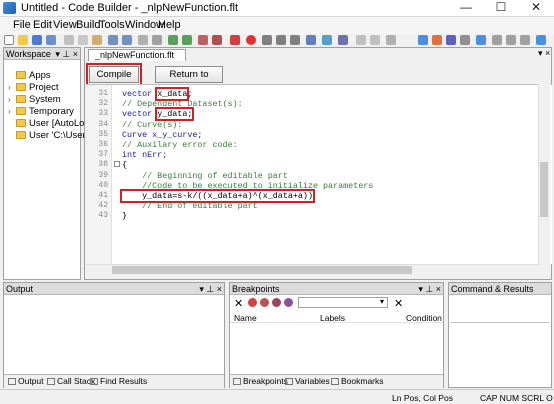  I want to click on code-line: // Curve(s):, so click(152, 125).